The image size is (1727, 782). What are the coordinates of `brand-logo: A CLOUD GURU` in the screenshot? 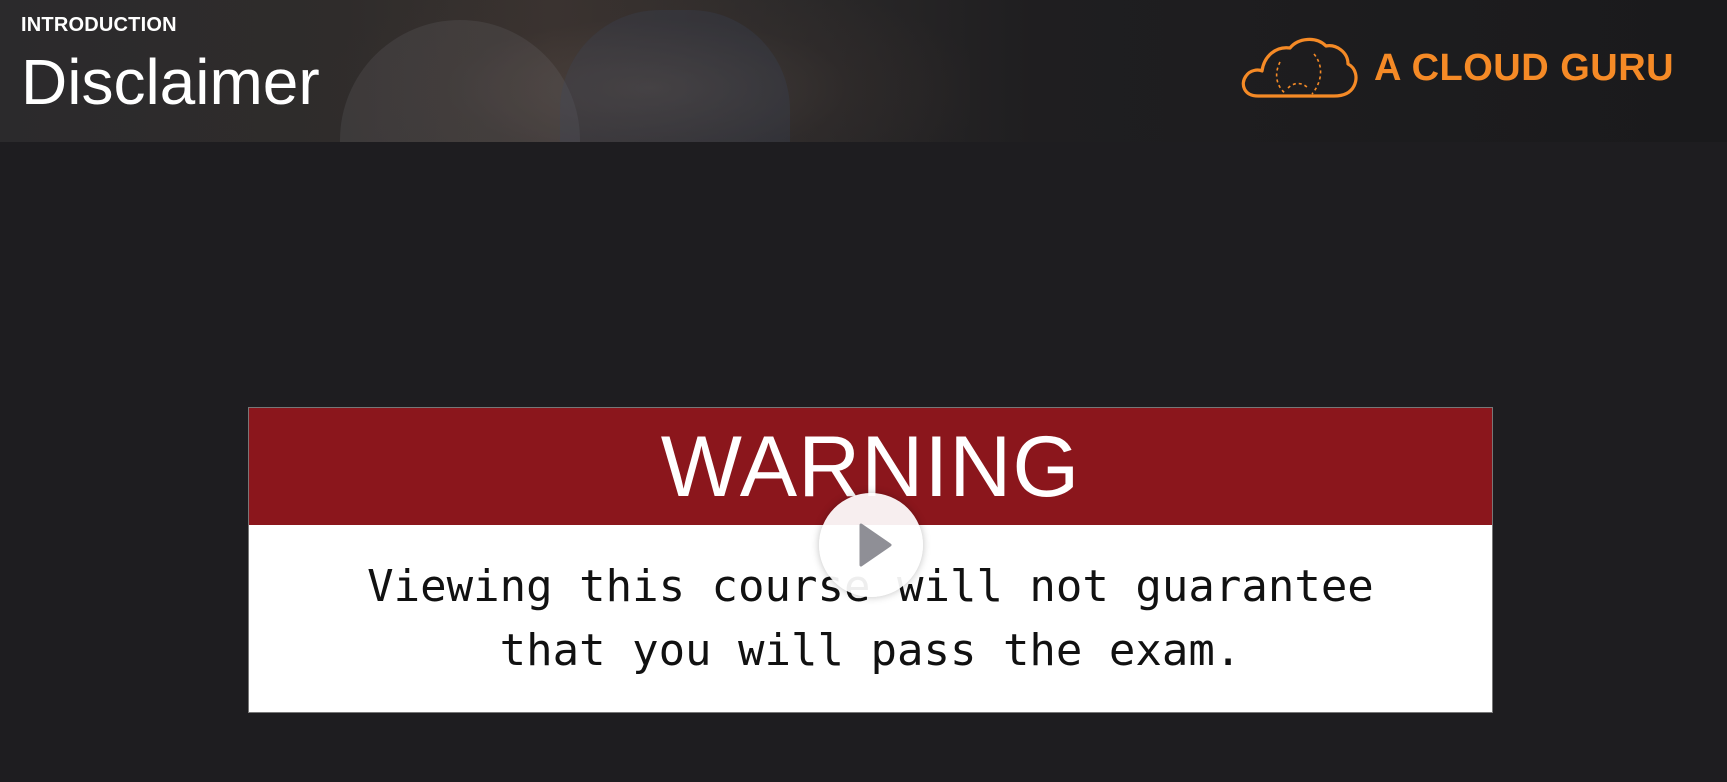 It's located at (1455, 68).